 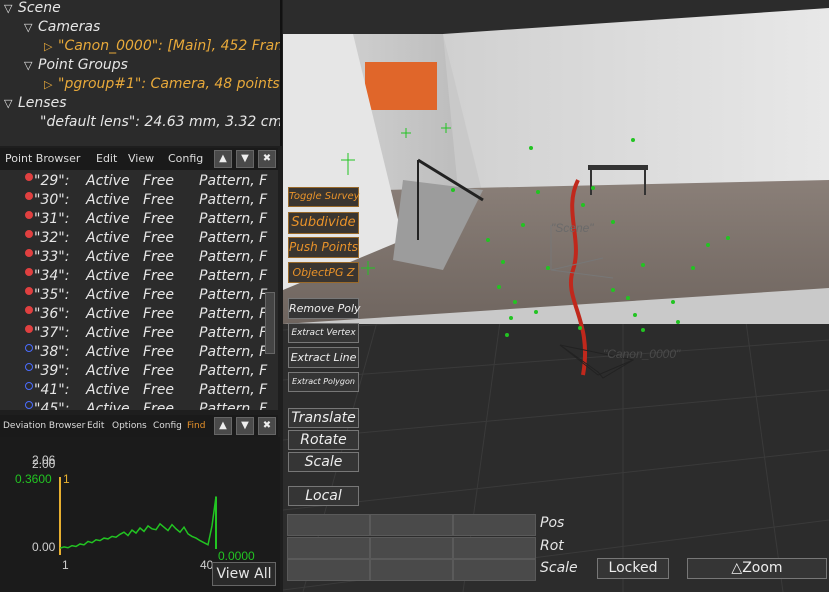 What do you see at coordinates (324, 197) in the screenshot?
I see `toggle-survey-button: Toggle Survey` at bounding box center [324, 197].